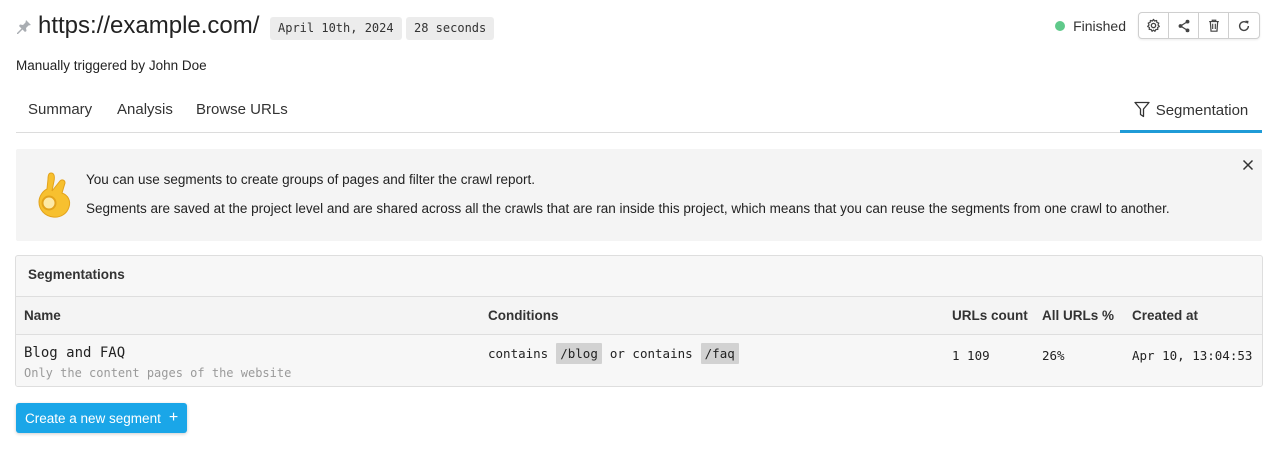 This screenshot has width=1274, height=451. What do you see at coordinates (42, 315) in the screenshot?
I see `column-header-name: Name` at bounding box center [42, 315].